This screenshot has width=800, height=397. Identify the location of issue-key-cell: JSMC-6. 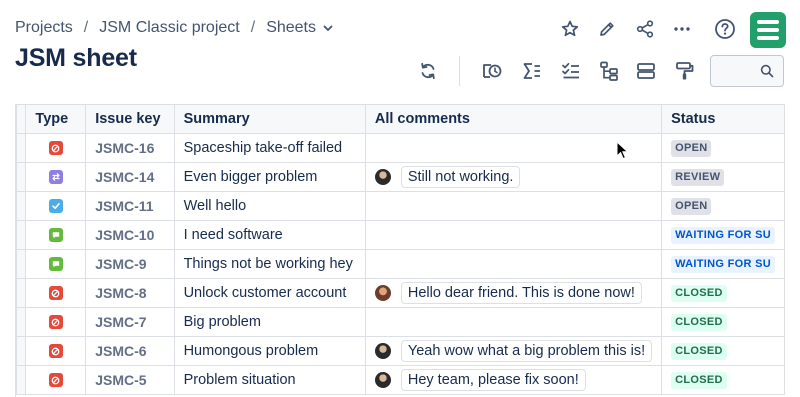
(130, 351).